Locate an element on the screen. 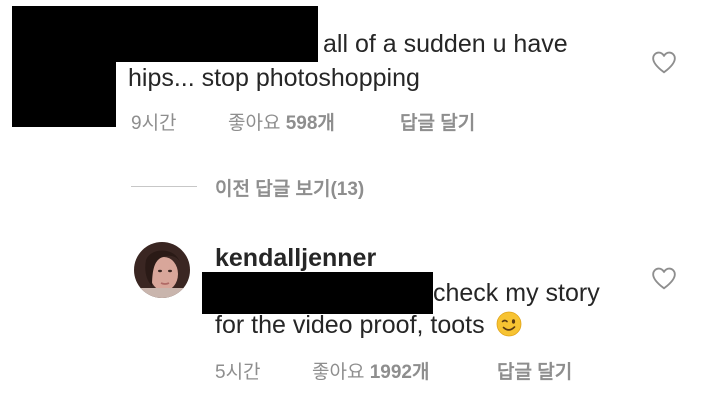 The width and height of the screenshot is (720, 411). avatar-photo is located at coordinates (162, 270).